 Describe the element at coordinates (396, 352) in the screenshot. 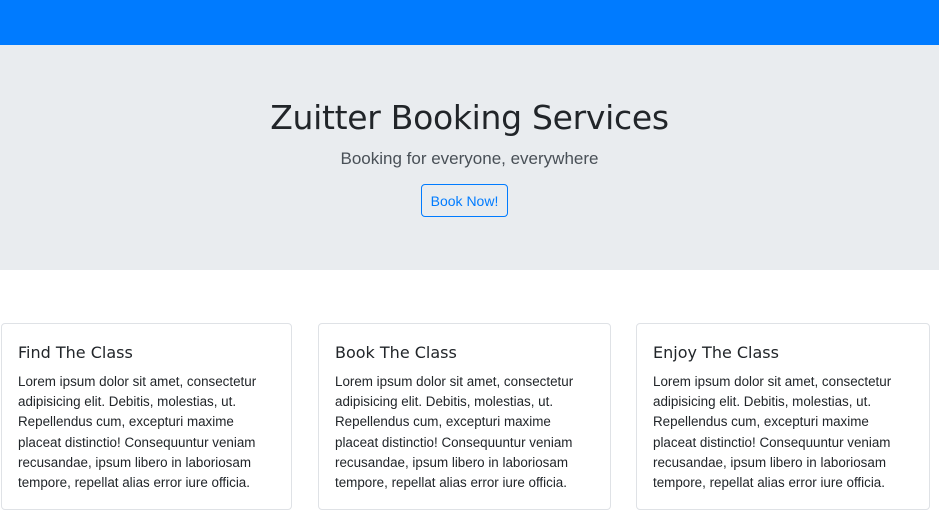

I see `card-title: Book The Class` at that location.